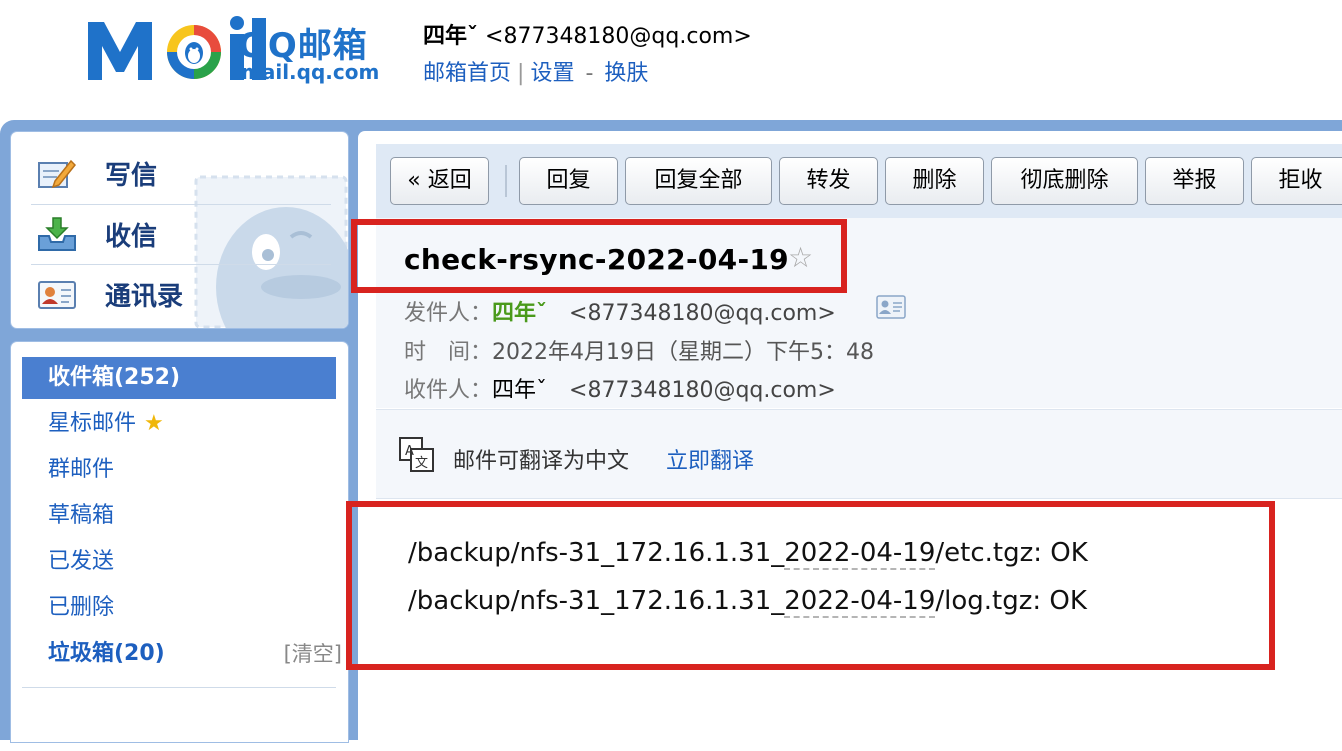  Describe the element at coordinates (416, 454) in the screenshot. I see `translate-icon: A 文` at that location.